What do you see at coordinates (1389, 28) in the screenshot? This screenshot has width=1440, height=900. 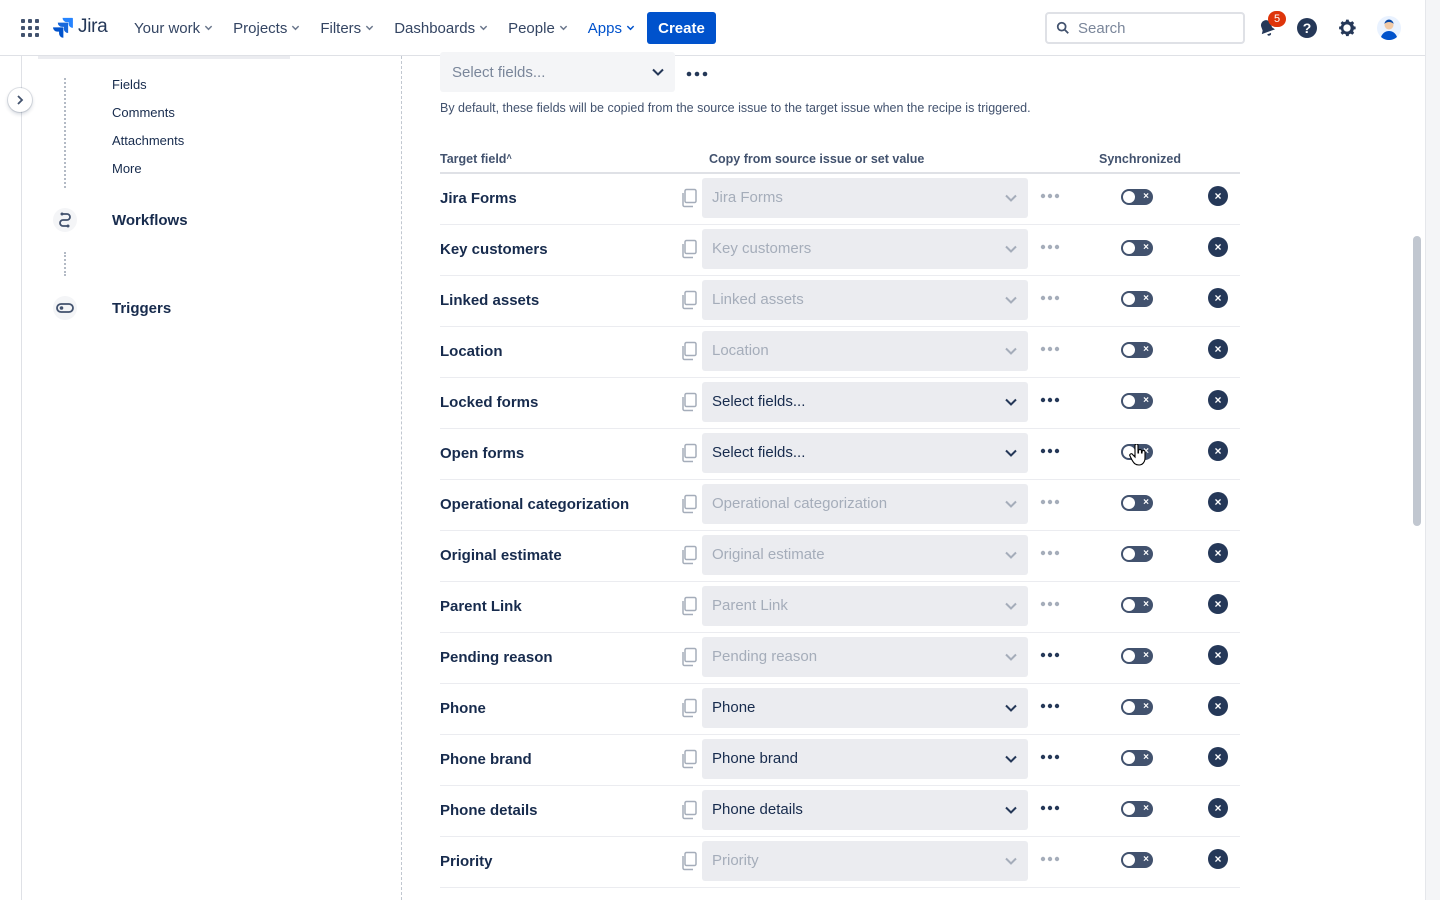 I see `user-avatar` at bounding box center [1389, 28].